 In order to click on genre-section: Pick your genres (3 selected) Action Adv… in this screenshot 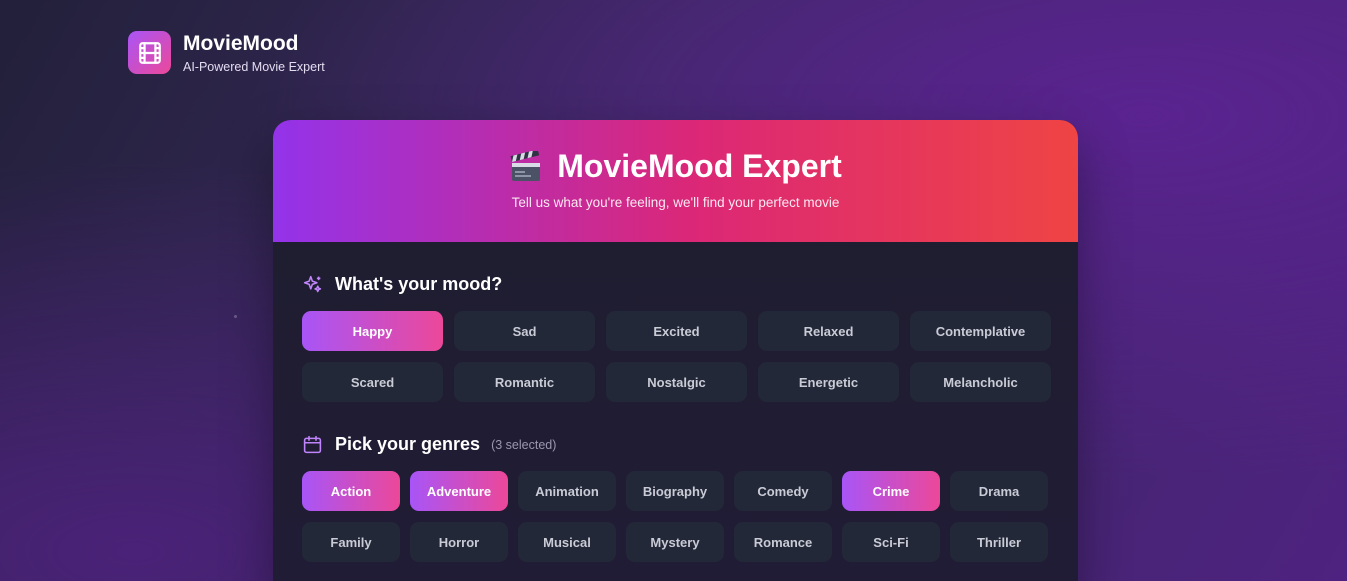, I will do `click(675, 497)`.